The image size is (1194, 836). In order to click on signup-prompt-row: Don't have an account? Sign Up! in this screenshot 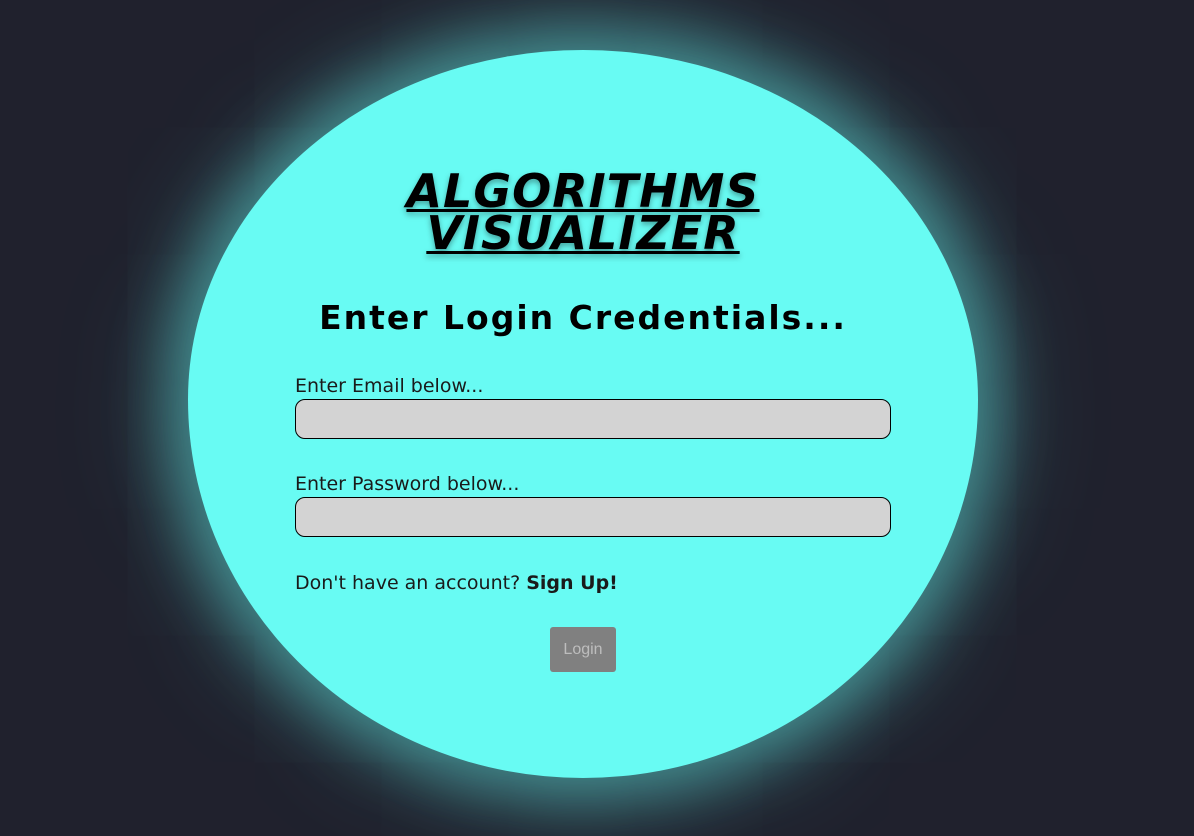, I will do `click(456, 583)`.